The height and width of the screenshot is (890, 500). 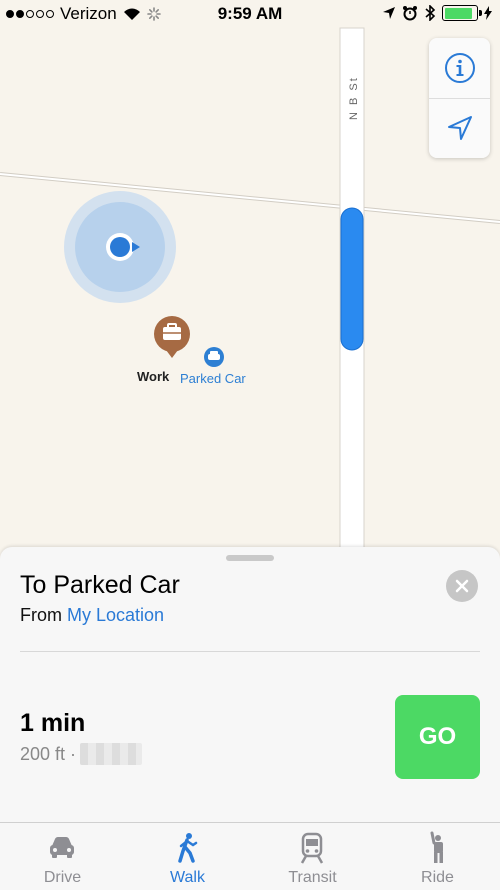 I want to click on eta-time: 1 min, so click(x=53, y=723).